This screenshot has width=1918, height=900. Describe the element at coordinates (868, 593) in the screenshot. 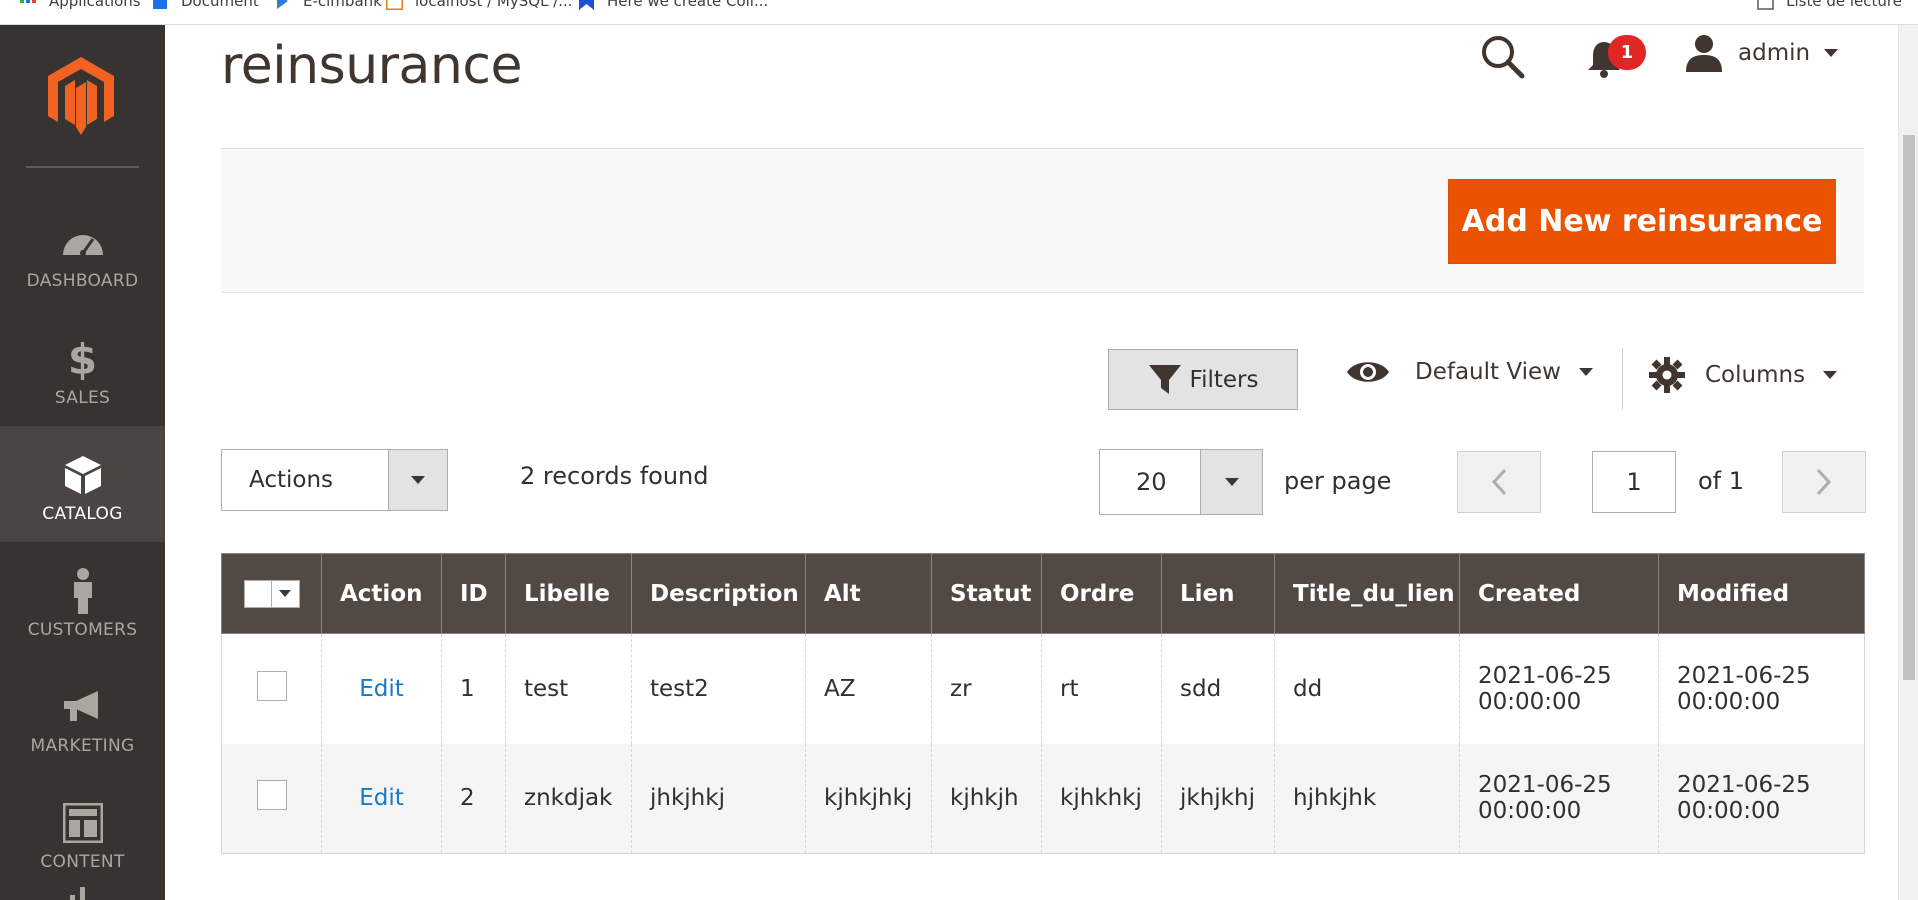

I see `column-header-alt: Alt` at that location.